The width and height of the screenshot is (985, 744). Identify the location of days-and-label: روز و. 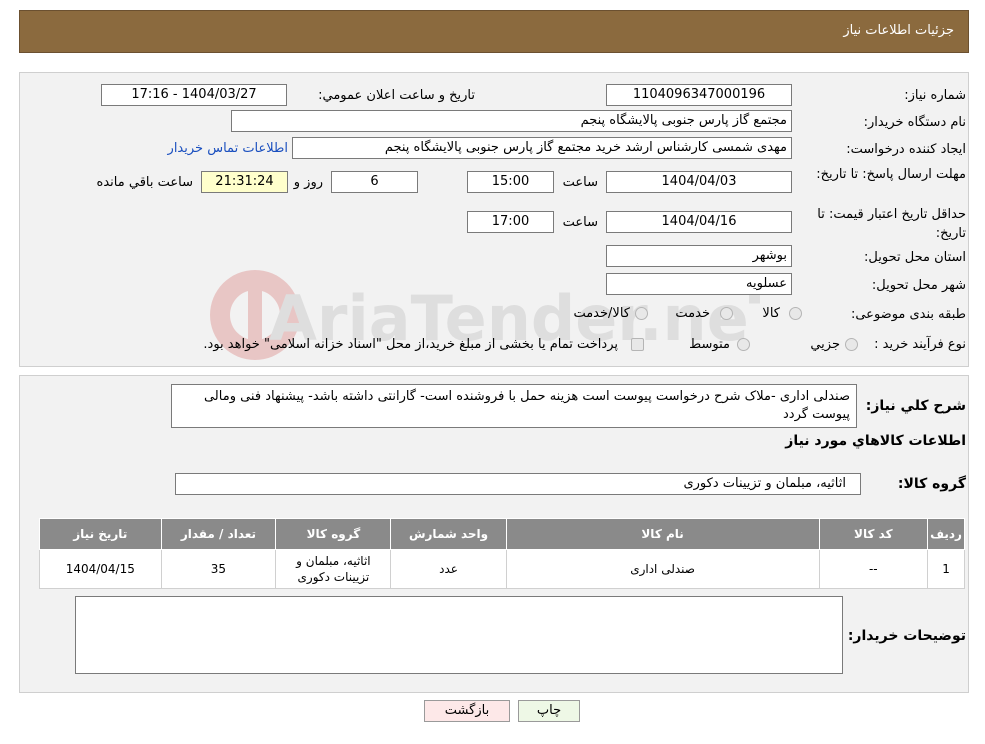
(308, 182).